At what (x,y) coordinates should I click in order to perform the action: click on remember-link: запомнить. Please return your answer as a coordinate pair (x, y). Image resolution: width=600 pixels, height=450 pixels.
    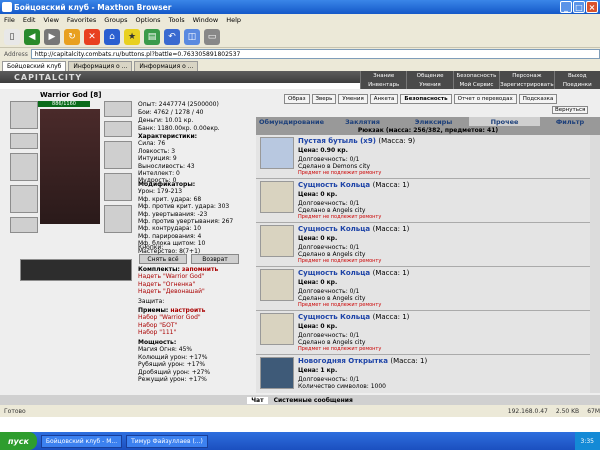
    Looking at the image, I should click on (200, 269).